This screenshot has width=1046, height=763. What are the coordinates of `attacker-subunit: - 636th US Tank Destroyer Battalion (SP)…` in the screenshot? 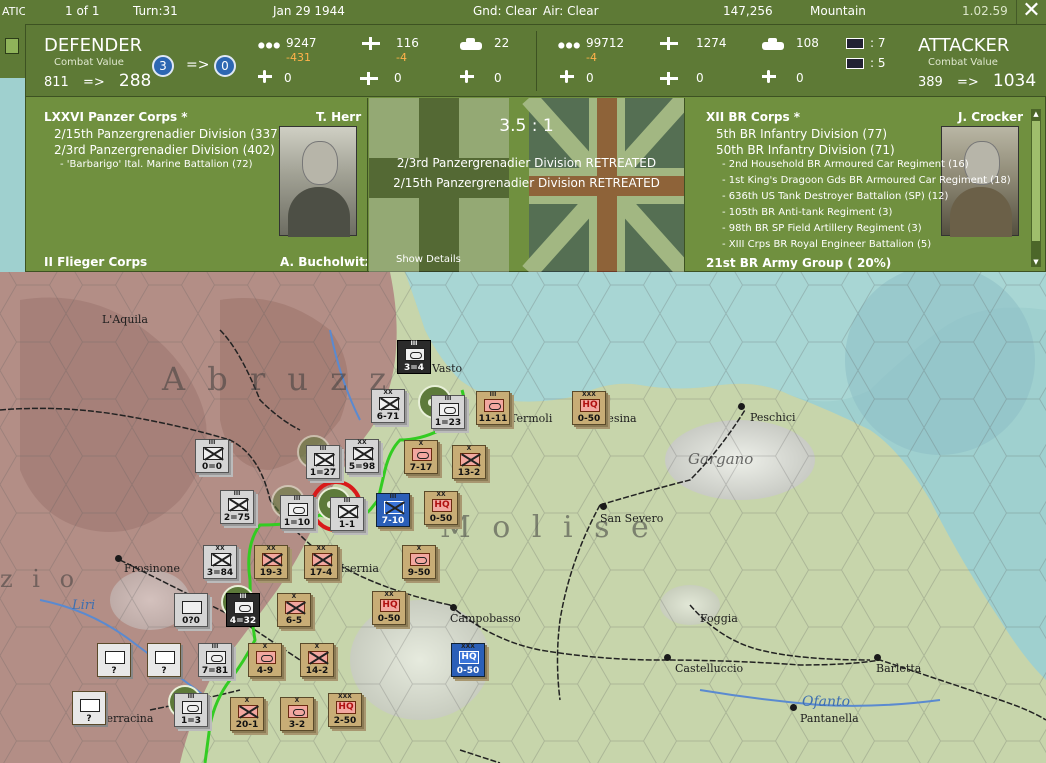 It's located at (835, 196).